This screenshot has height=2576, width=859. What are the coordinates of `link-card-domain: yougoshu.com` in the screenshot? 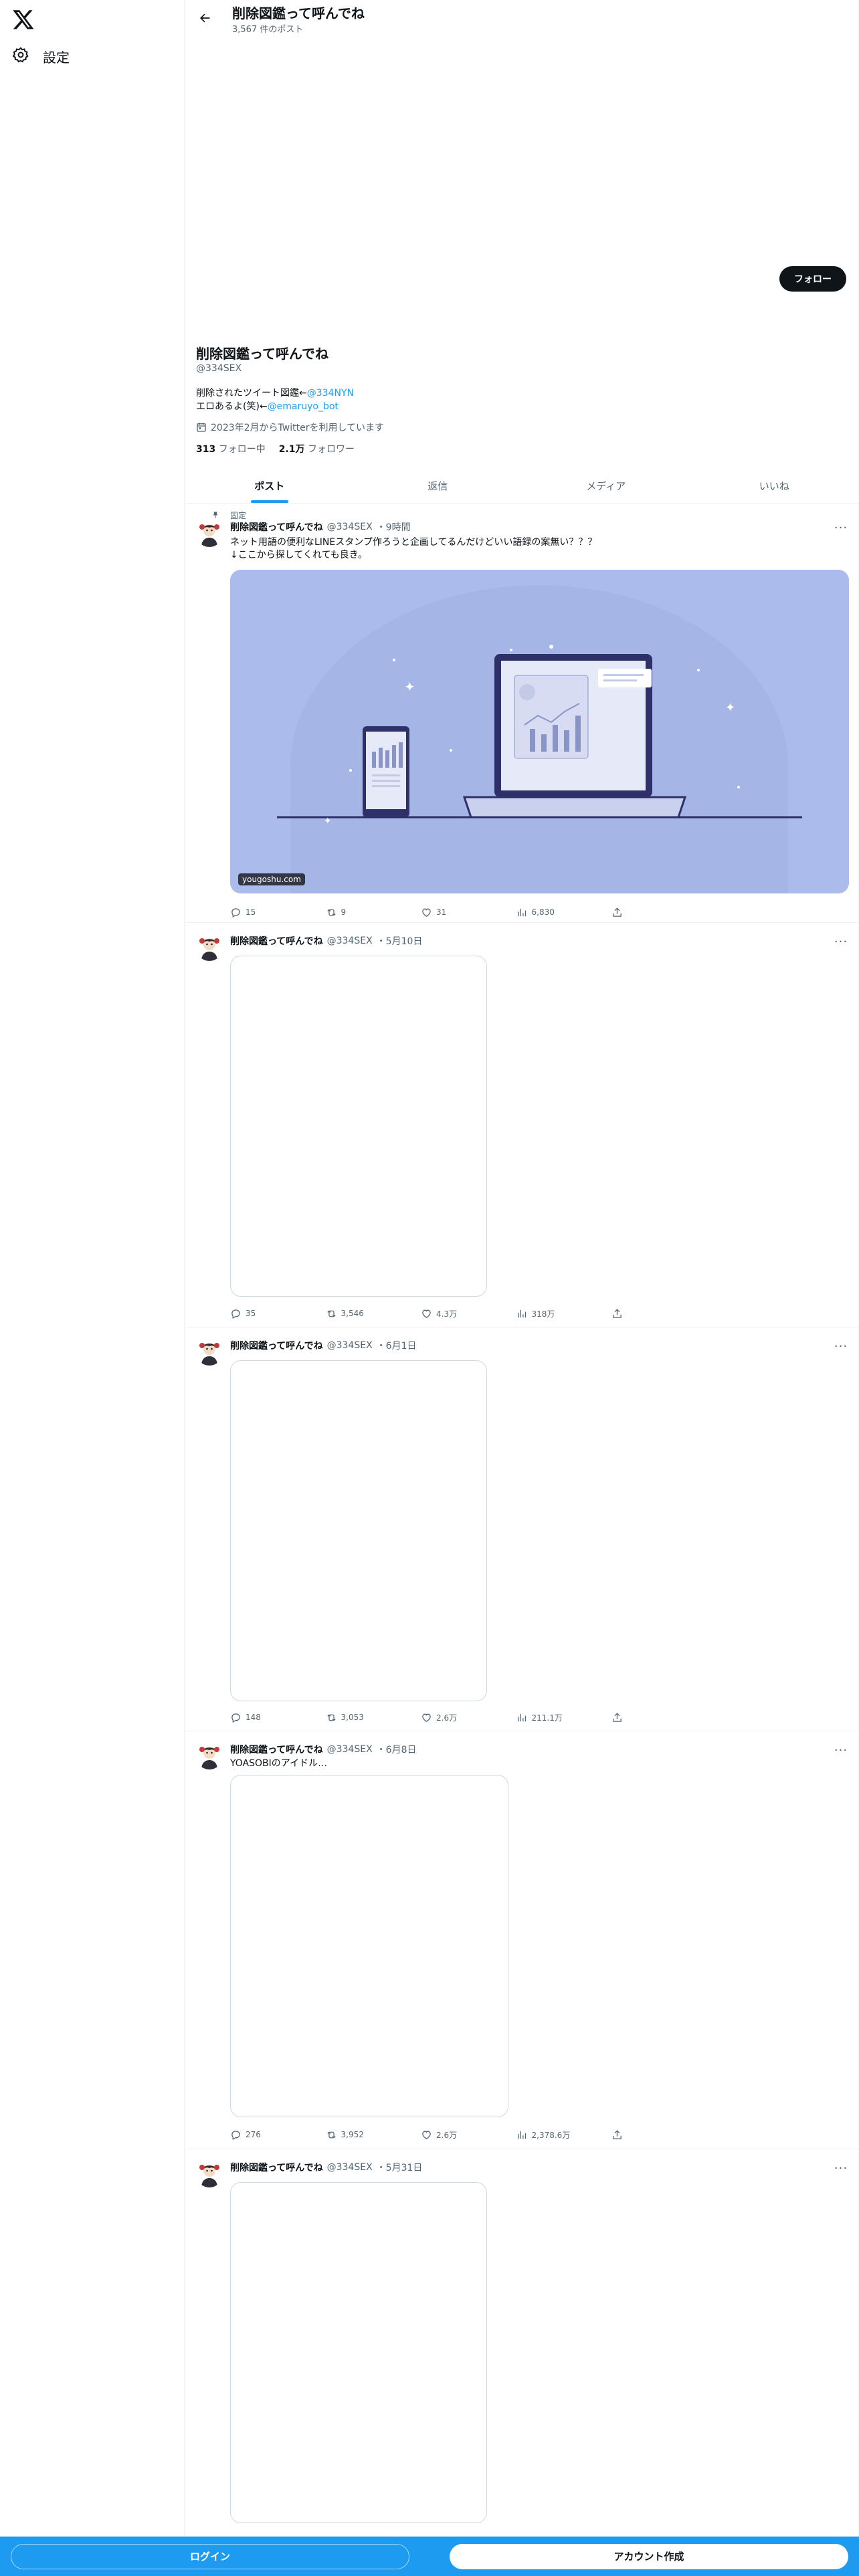 It's located at (271, 879).